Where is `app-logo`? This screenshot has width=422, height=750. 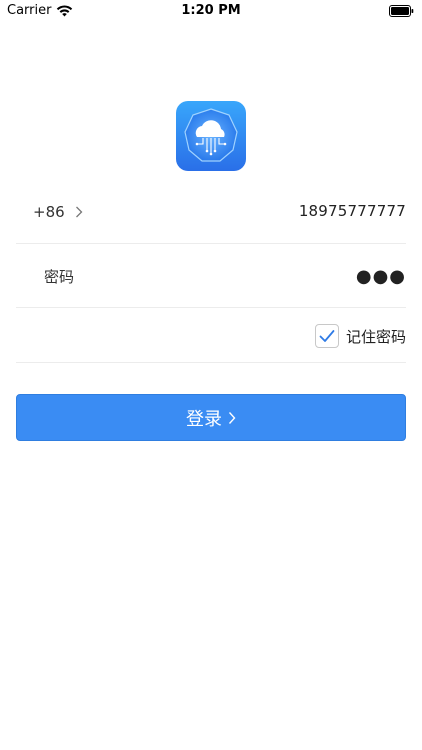
app-logo is located at coordinates (211, 136).